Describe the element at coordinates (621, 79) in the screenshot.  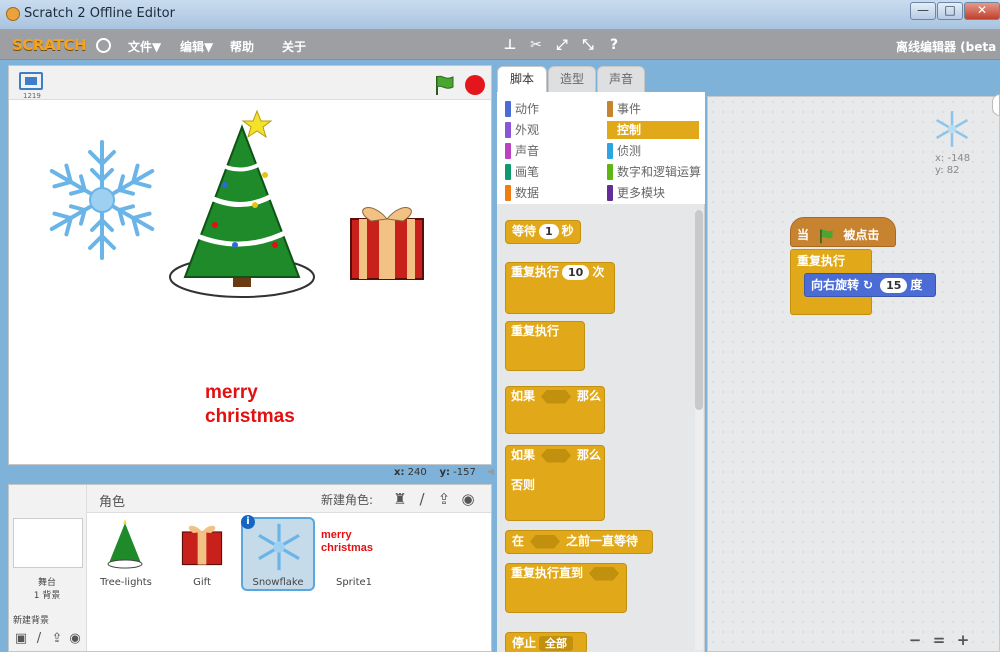
I see `tab-sounds: 声音` at that location.